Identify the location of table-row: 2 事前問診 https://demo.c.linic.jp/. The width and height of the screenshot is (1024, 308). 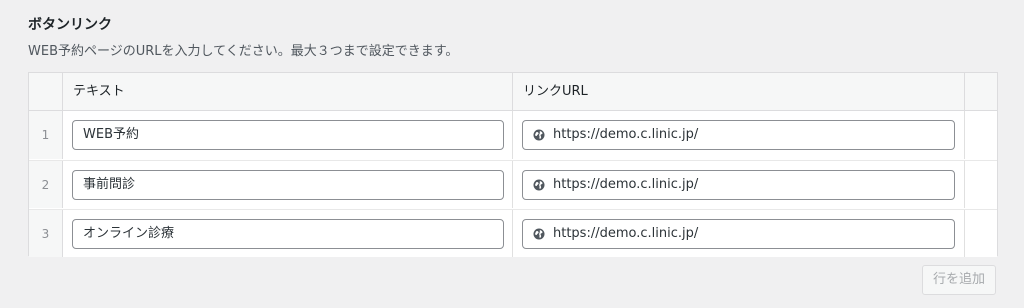
(513, 184).